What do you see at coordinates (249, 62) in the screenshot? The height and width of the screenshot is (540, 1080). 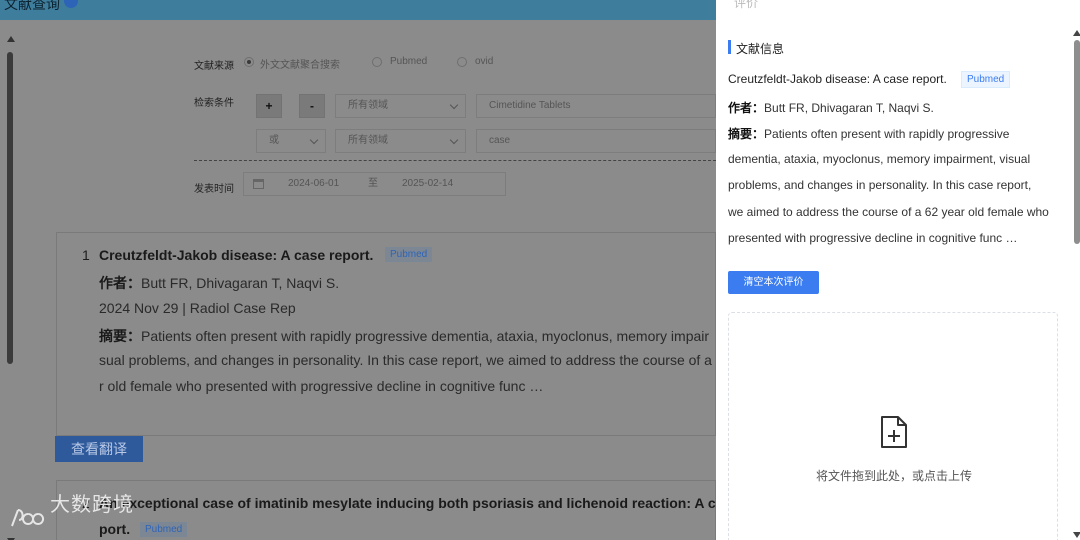 I see `source-radio-aggregate` at bounding box center [249, 62].